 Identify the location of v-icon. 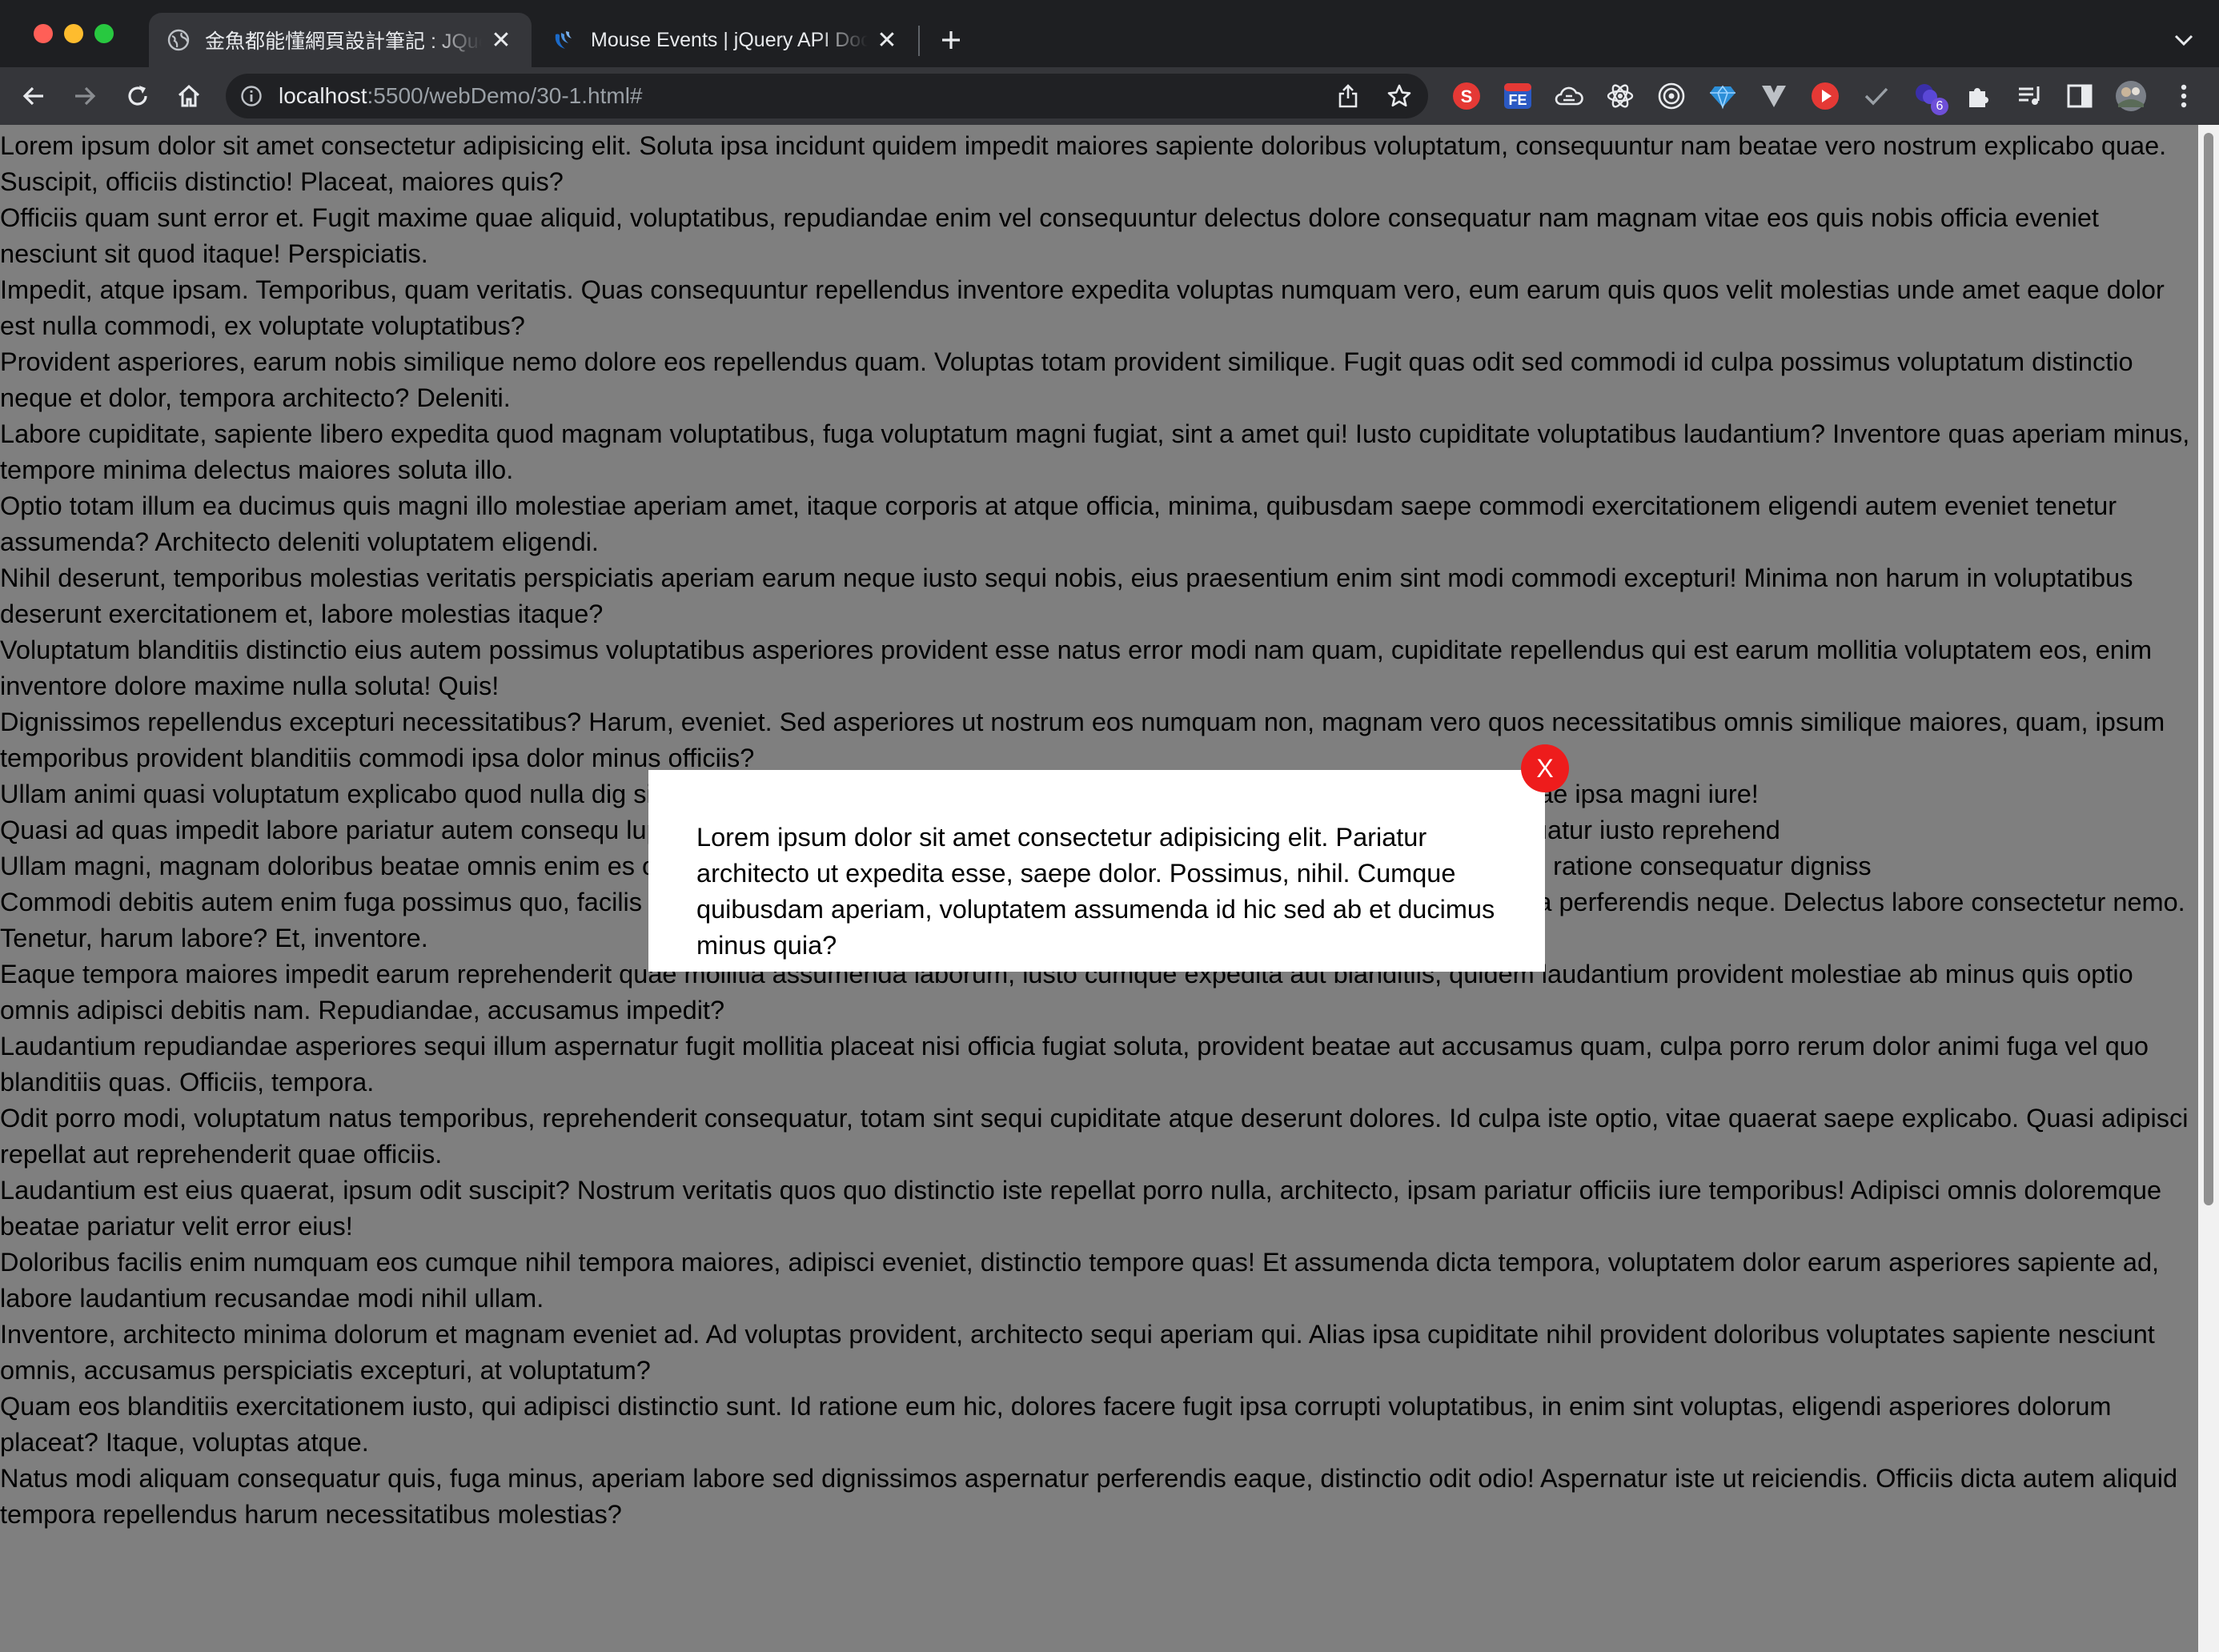
(1774, 96).